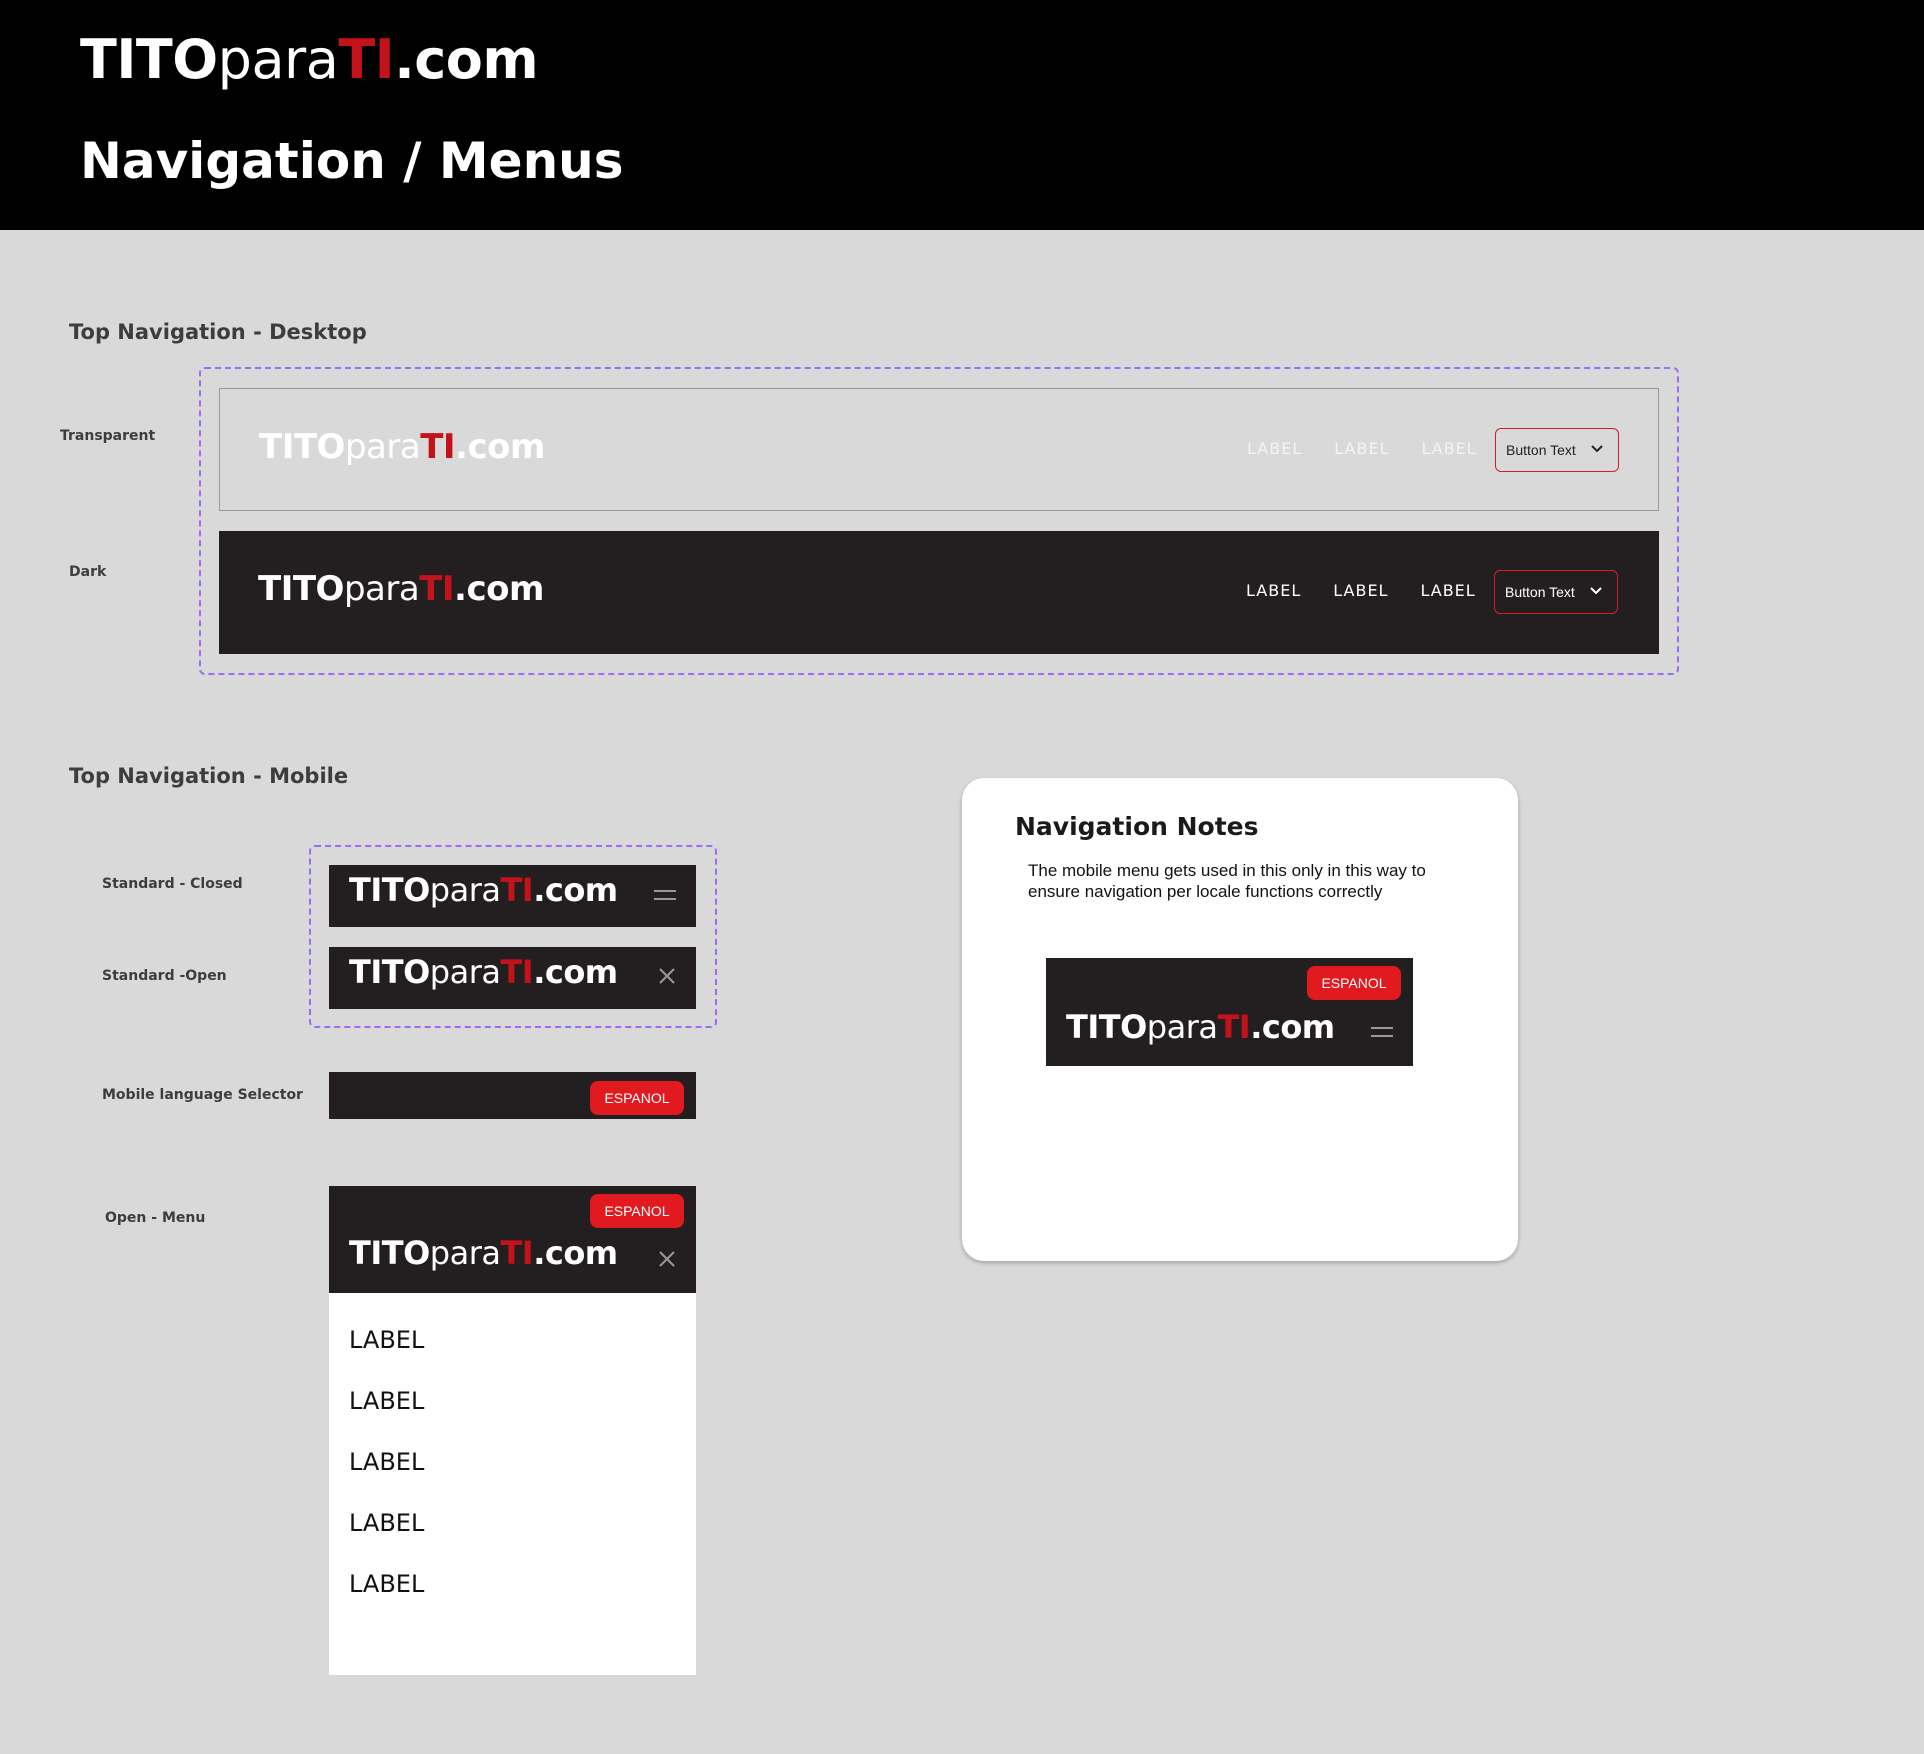  Describe the element at coordinates (512, 1095) in the screenshot. I see `mobile-language-selector-bar: ESPANOL` at that location.